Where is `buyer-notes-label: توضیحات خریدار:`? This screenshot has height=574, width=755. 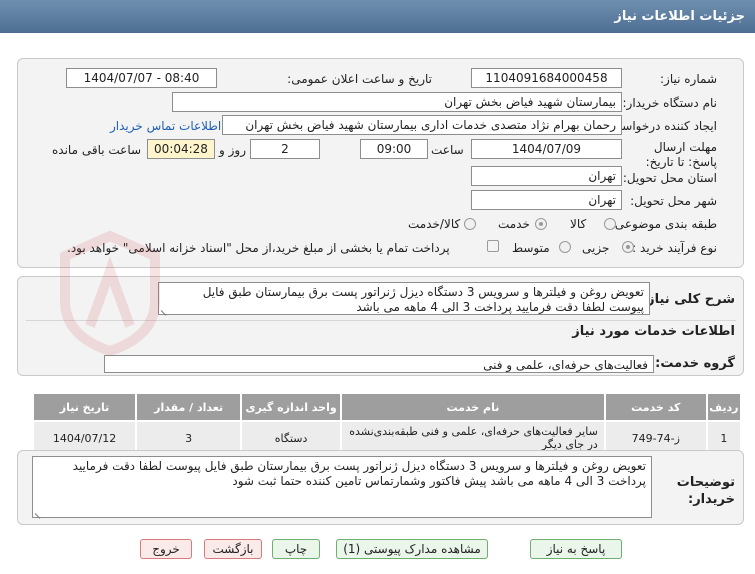
buyer-notes-label: توضیحات خریدار: is located at coordinates (705, 491).